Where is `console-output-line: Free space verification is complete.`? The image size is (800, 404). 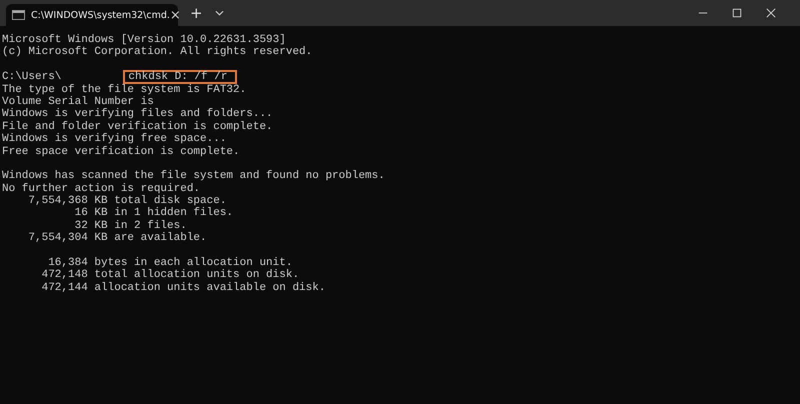 console-output-line: Free space verification is complete. is located at coordinates (121, 152).